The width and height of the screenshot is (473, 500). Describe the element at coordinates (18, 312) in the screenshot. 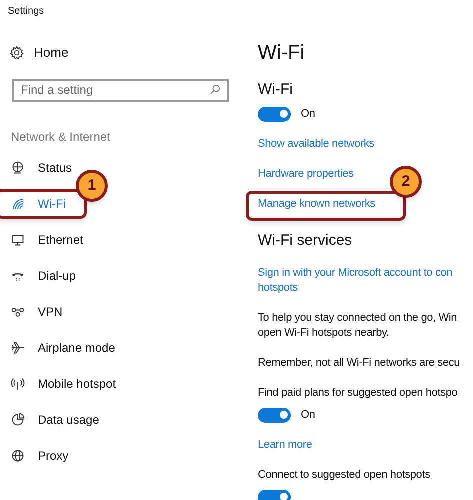

I see `vpn-icon` at that location.